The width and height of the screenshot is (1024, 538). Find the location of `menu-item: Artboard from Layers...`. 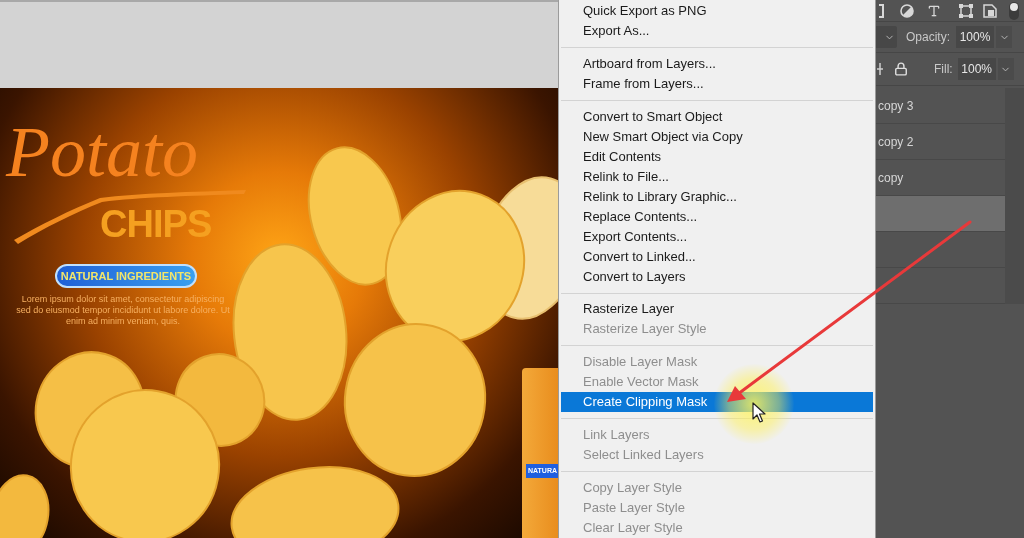

menu-item: Artboard from Layers... is located at coordinates (717, 63).